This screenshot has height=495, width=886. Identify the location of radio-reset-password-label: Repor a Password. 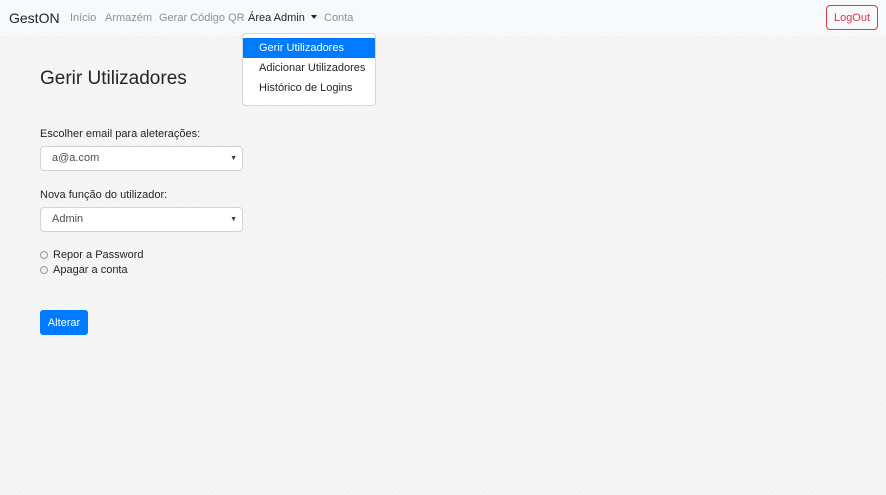
(98, 255).